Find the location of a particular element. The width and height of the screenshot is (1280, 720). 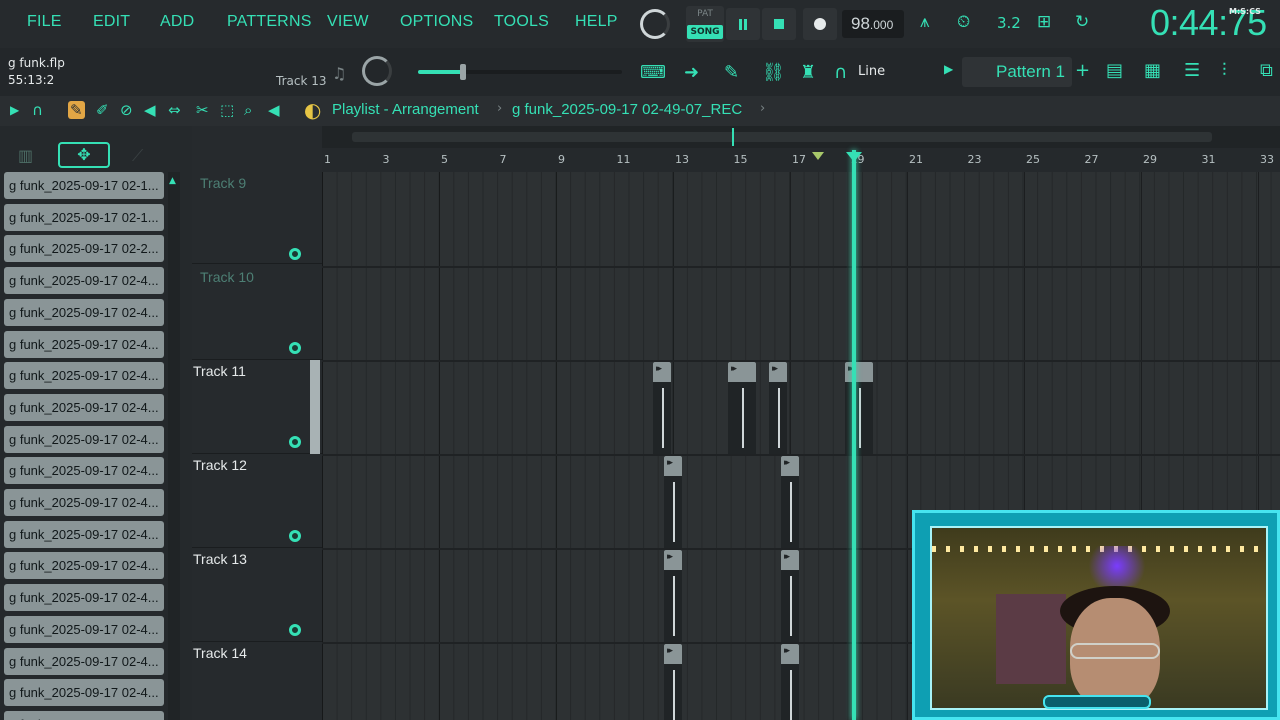

draw-icon: ✎ is located at coordinates (731, 72).